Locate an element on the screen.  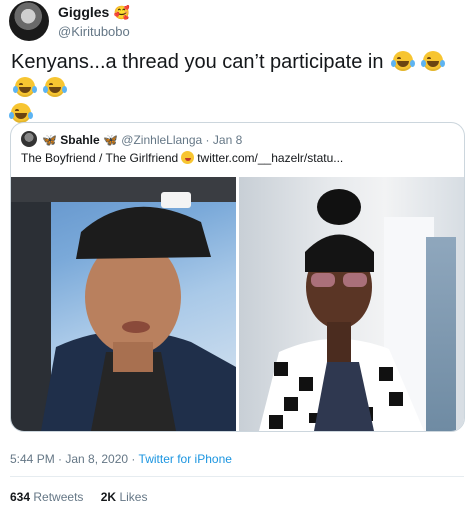
quoted-author-handle: @ZinhleLlanga is located at coordinates (162, 140).